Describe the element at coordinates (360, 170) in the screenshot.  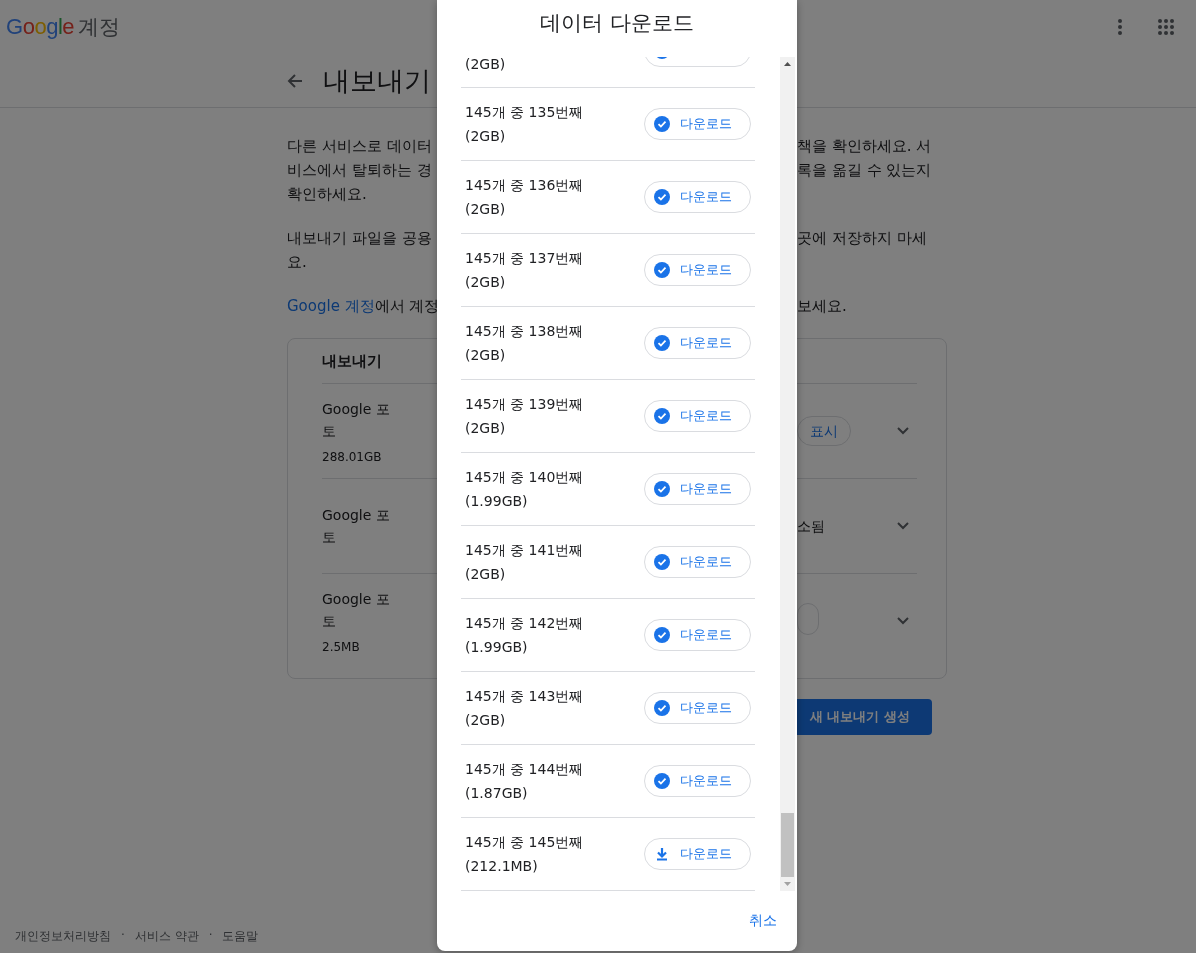
I see `paragraph-text: 비스에서 탈퇴하는 경` at that location.